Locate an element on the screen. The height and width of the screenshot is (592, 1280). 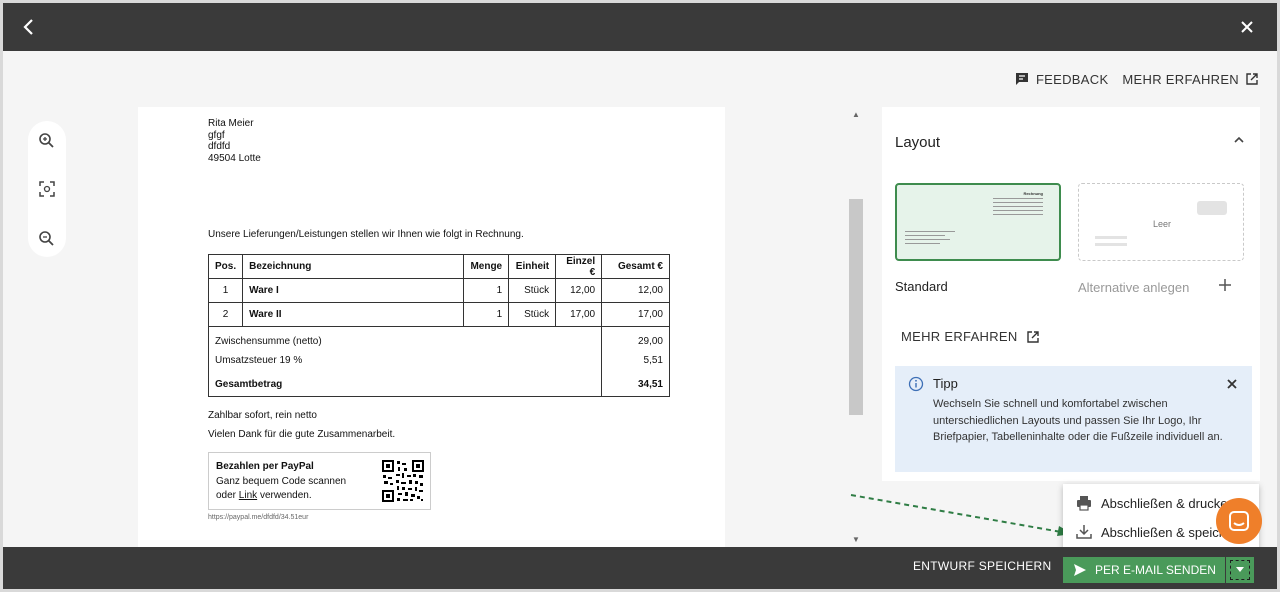
payment-terms: Zahlbar sofort, rein netto is located at coordinates (262, 415).